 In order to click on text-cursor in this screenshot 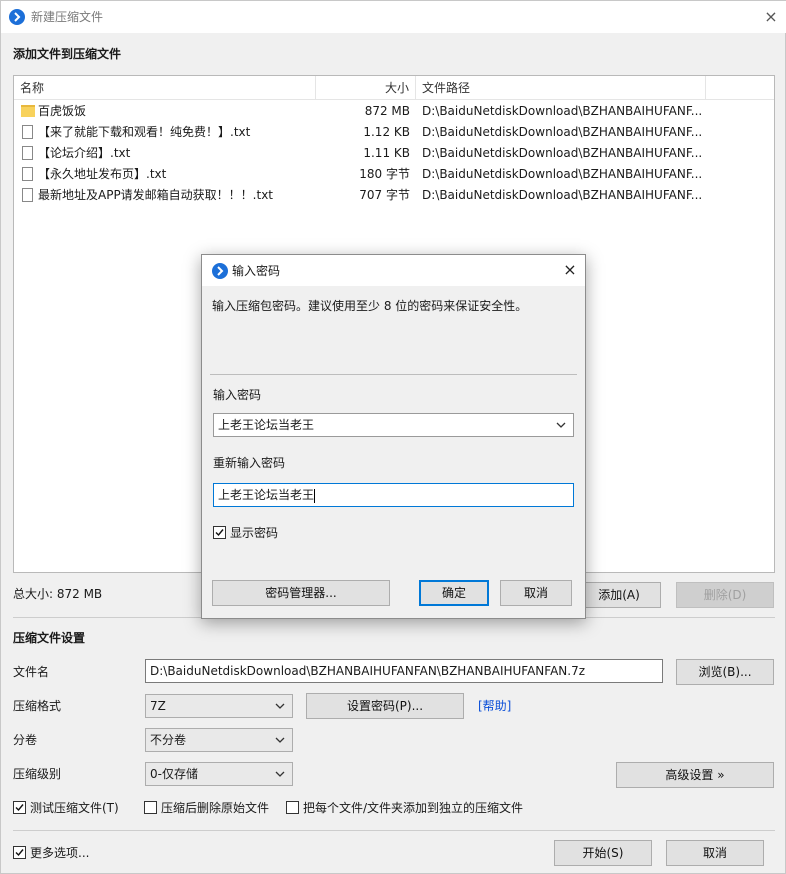, I will do `click(315, 495)`.